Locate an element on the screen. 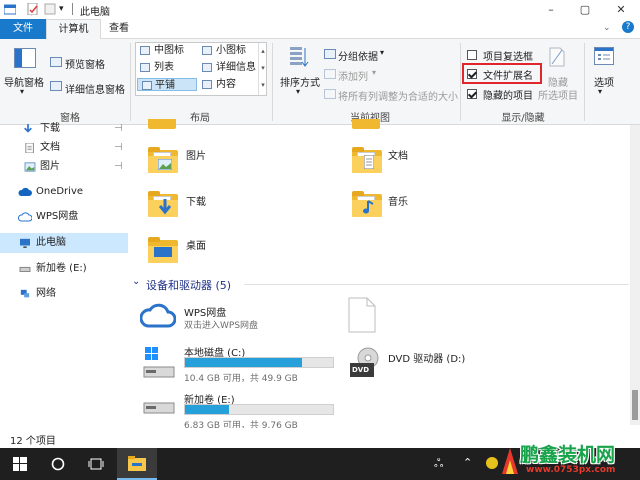 The image size is (640, 480). scrollbar-thumb is located at coordinates (635, 405).